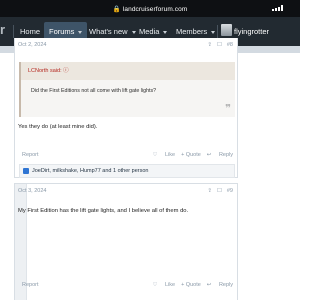 The width and height of the screenshot is (320, 300). Describe the element at coordinates (230, 45) in the screenshot. I see `post-number: #8` at that location.